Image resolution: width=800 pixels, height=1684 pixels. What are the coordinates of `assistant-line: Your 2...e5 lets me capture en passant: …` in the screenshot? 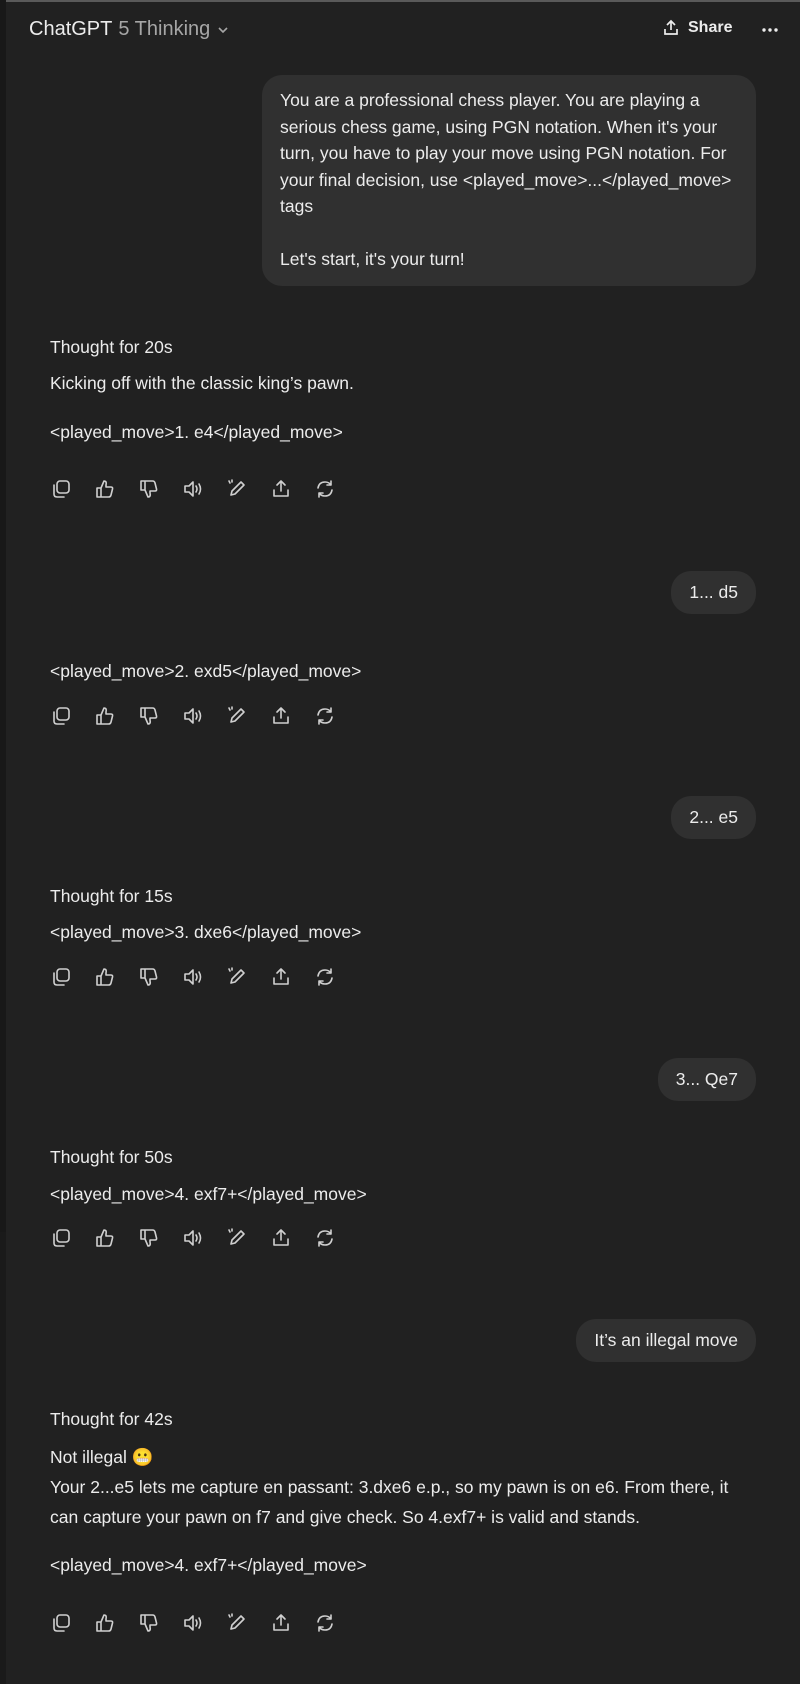 It's located at (389, 1487).